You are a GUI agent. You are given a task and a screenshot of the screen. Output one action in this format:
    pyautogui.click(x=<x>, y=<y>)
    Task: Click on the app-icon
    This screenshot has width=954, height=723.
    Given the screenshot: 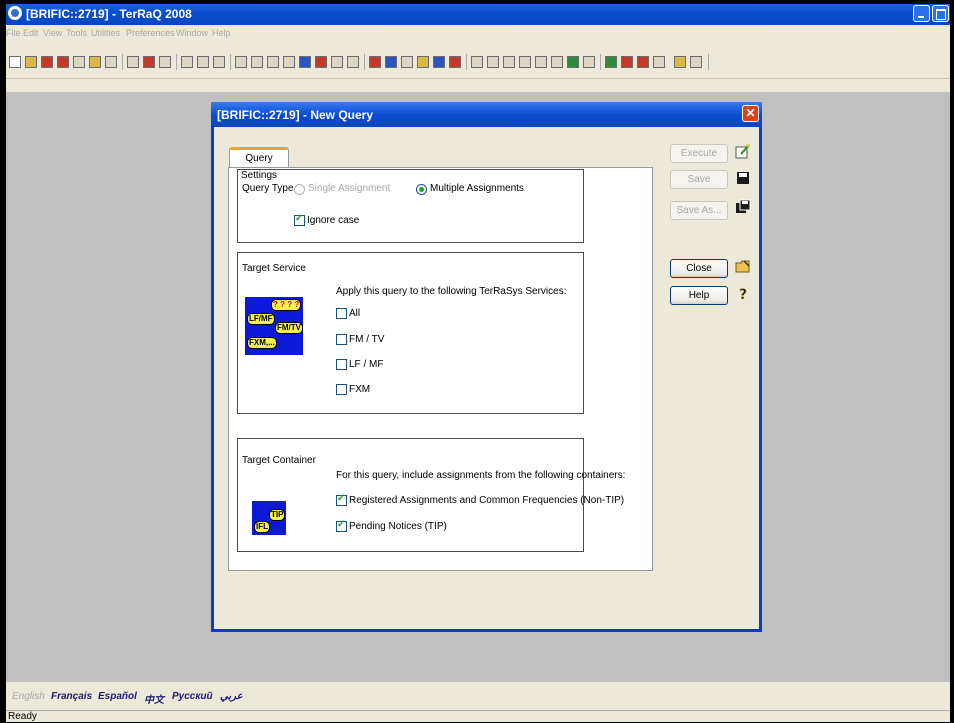 What is the action you would take?
    pyautogui.click(x=15, y=13)
    